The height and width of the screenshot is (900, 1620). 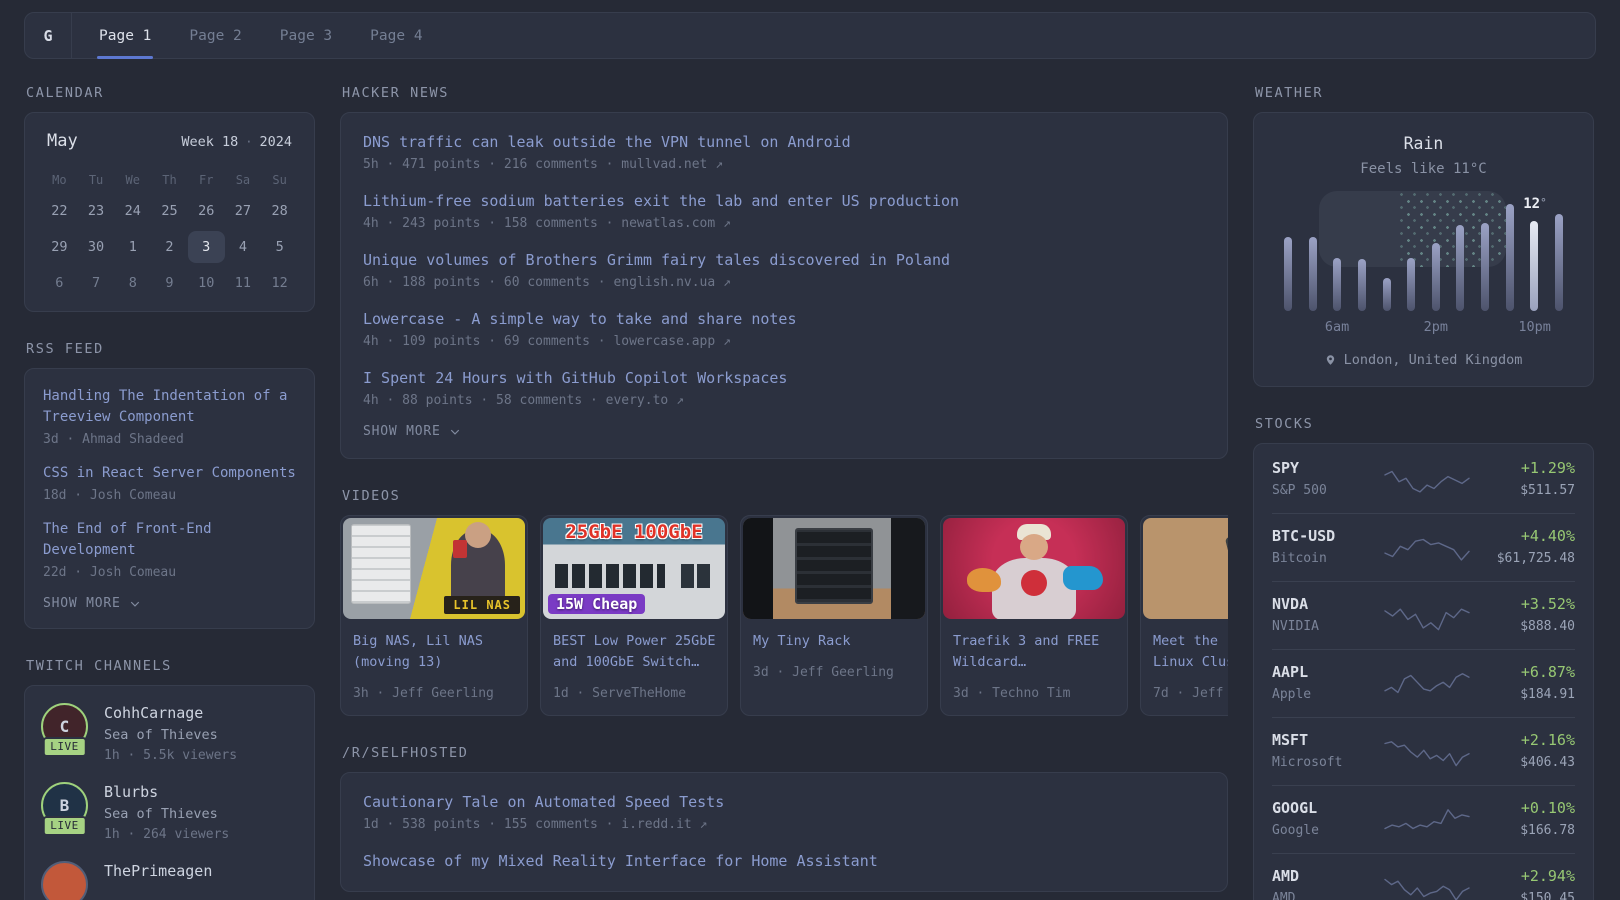 What do you see at coordinates (1325, 682) in the screenshot?
I see `stock-id: AAPL Apple` at bounding box center [1325, 682].